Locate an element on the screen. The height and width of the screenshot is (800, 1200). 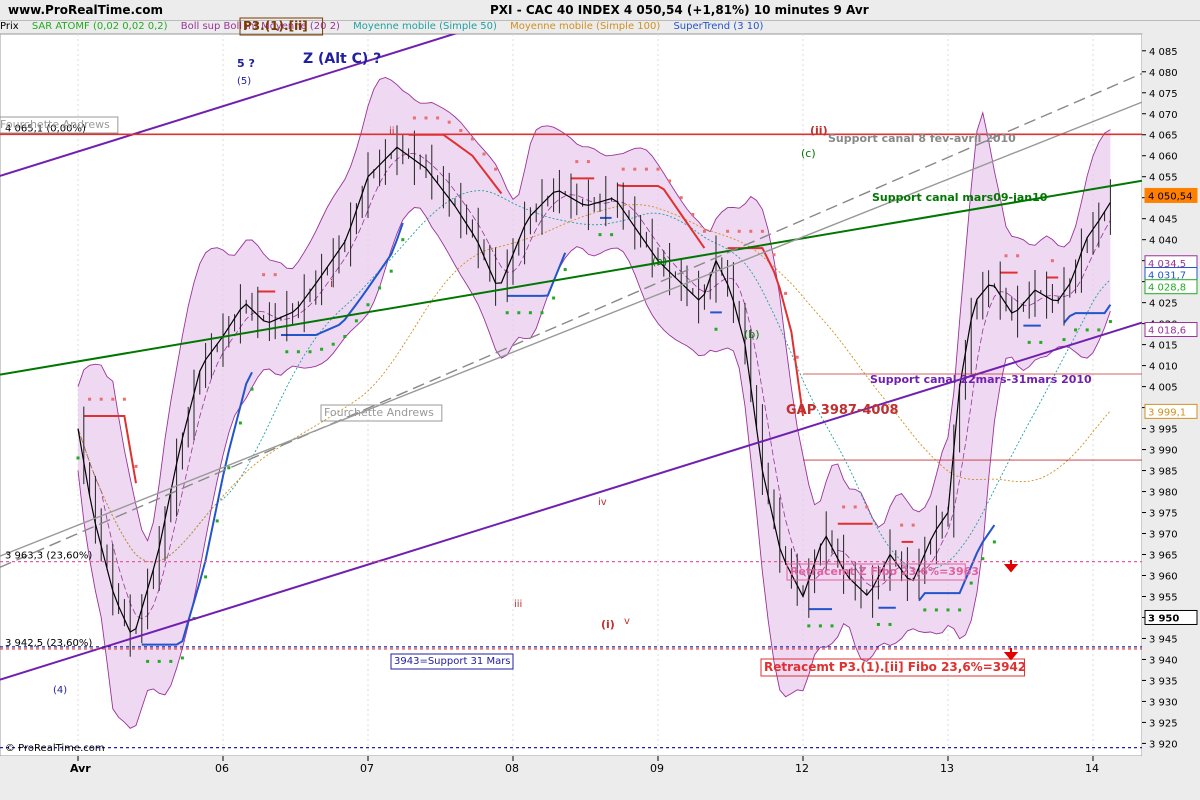
annotation: (4) is located at coordinates (60, 690).